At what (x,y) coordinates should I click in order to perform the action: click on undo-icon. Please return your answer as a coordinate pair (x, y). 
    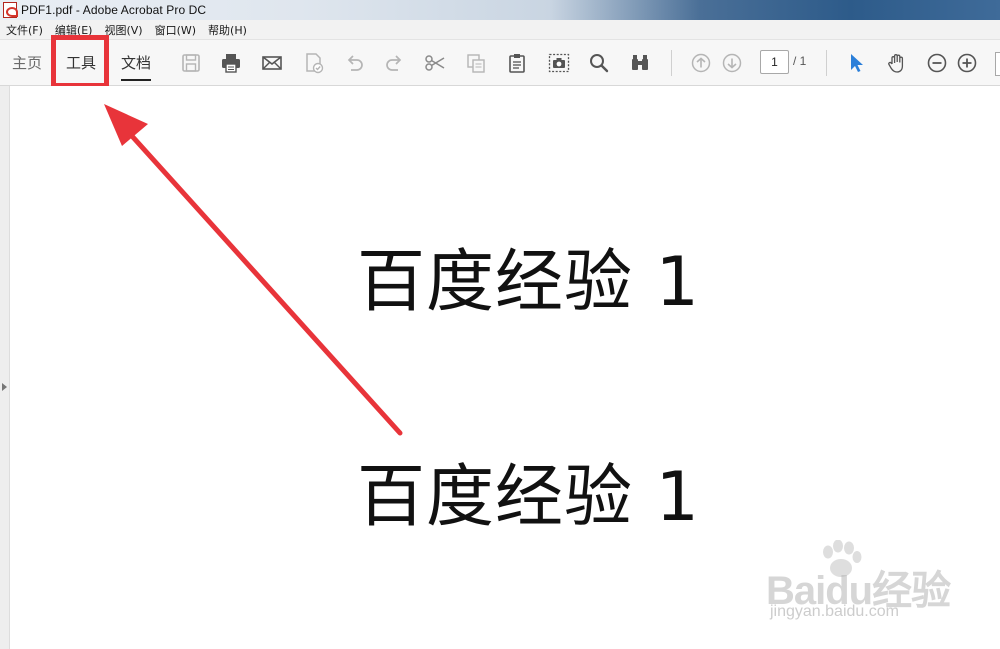
    Looking at the image, I should click on (354, 63).